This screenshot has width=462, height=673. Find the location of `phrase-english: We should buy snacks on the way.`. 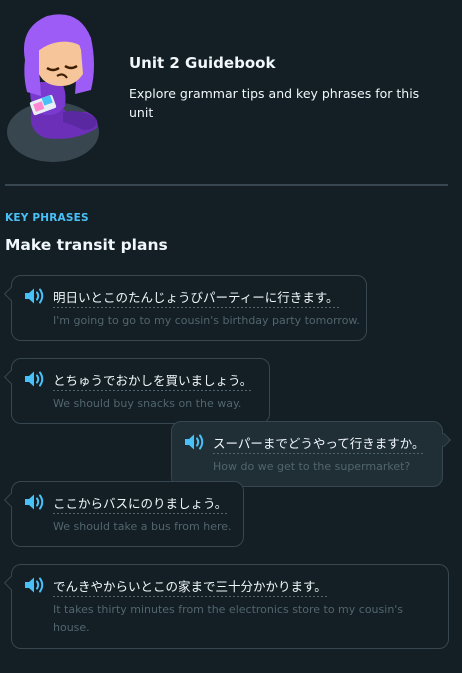

phrase-english: We should buy snacks on the way. is located at coordinates (147, 403).